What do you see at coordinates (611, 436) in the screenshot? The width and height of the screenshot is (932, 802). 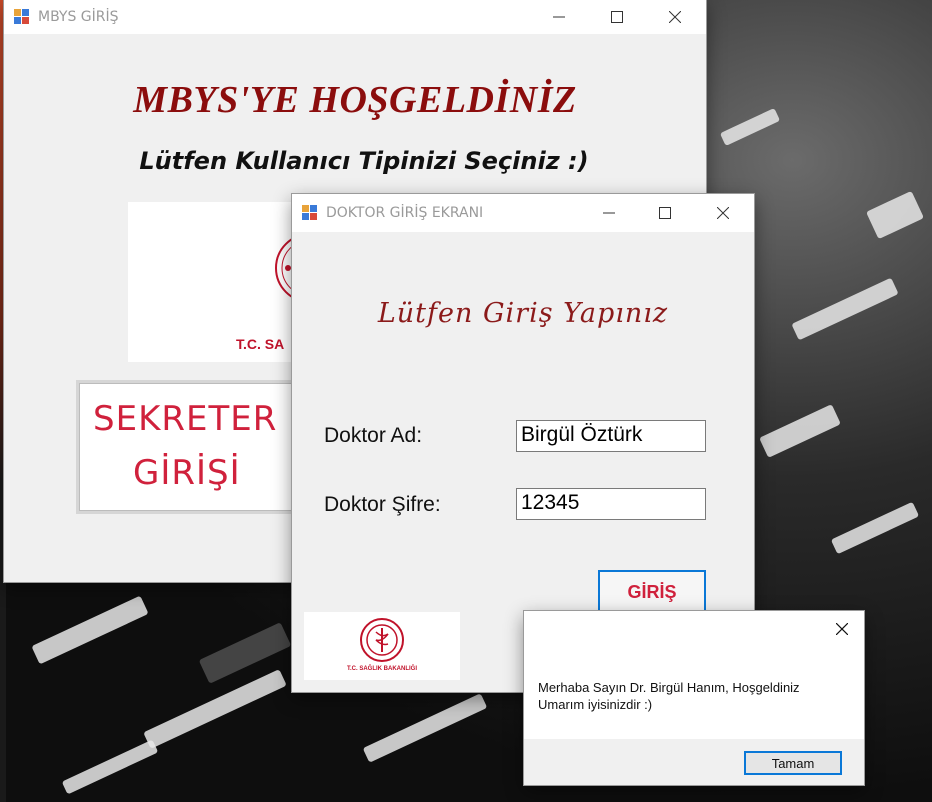 I see `doctor-name-field: Birgül Öztürk` at bounding box center [611, 436].